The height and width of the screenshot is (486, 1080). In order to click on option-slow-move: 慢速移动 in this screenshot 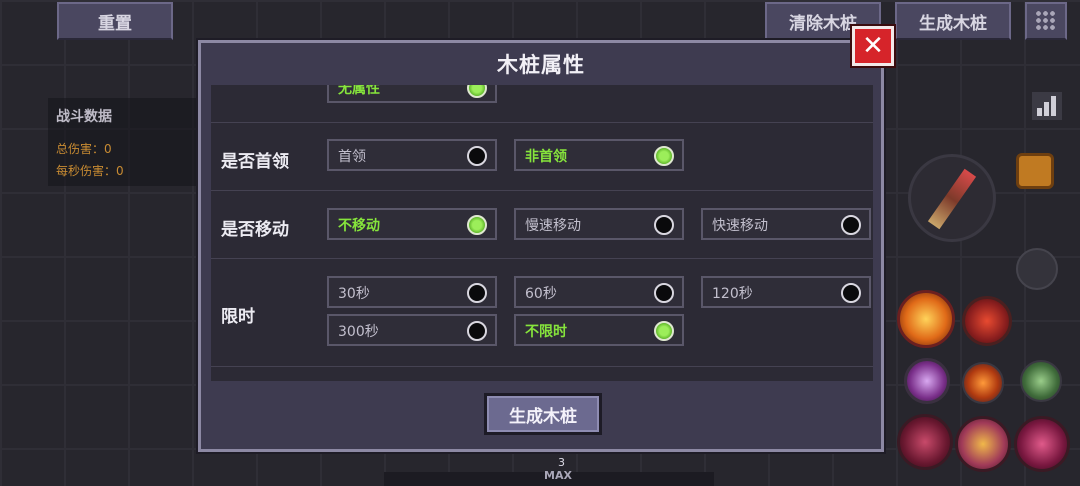, I will do `click(599, 224)`.